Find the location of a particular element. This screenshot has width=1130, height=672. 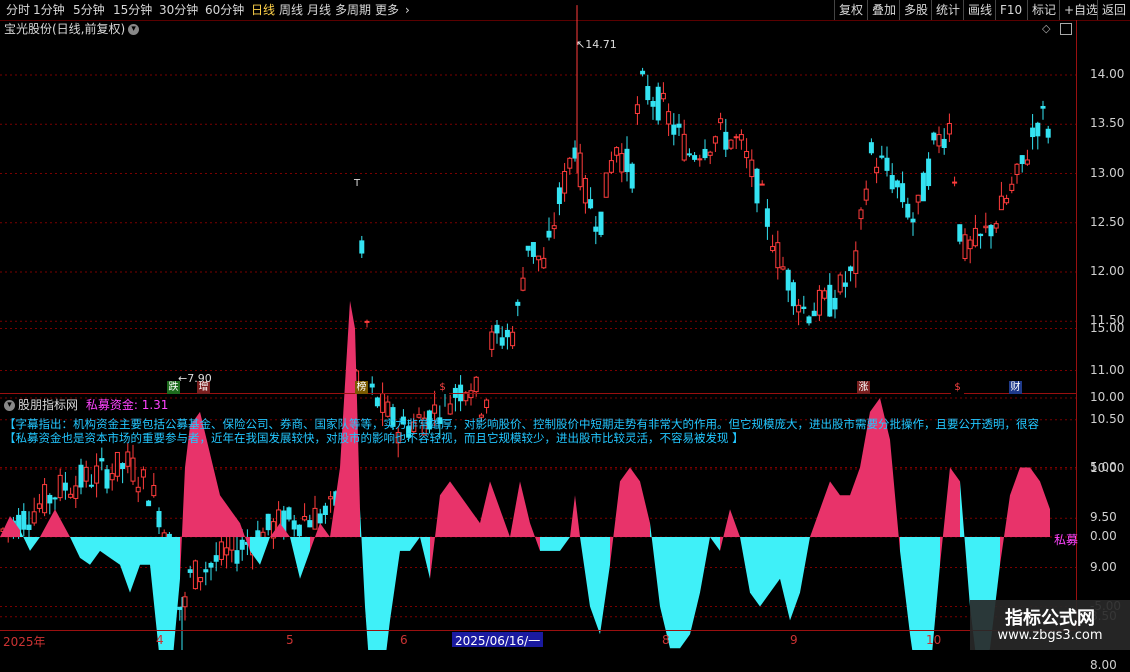

panel-separator is located at coordinates (538, 393).